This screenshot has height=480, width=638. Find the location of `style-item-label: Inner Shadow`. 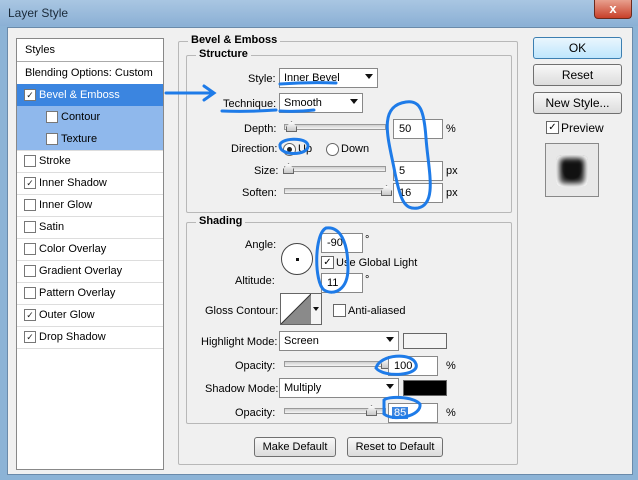

style-item-label: Inner Shadow is located at coordinates (73, 183).